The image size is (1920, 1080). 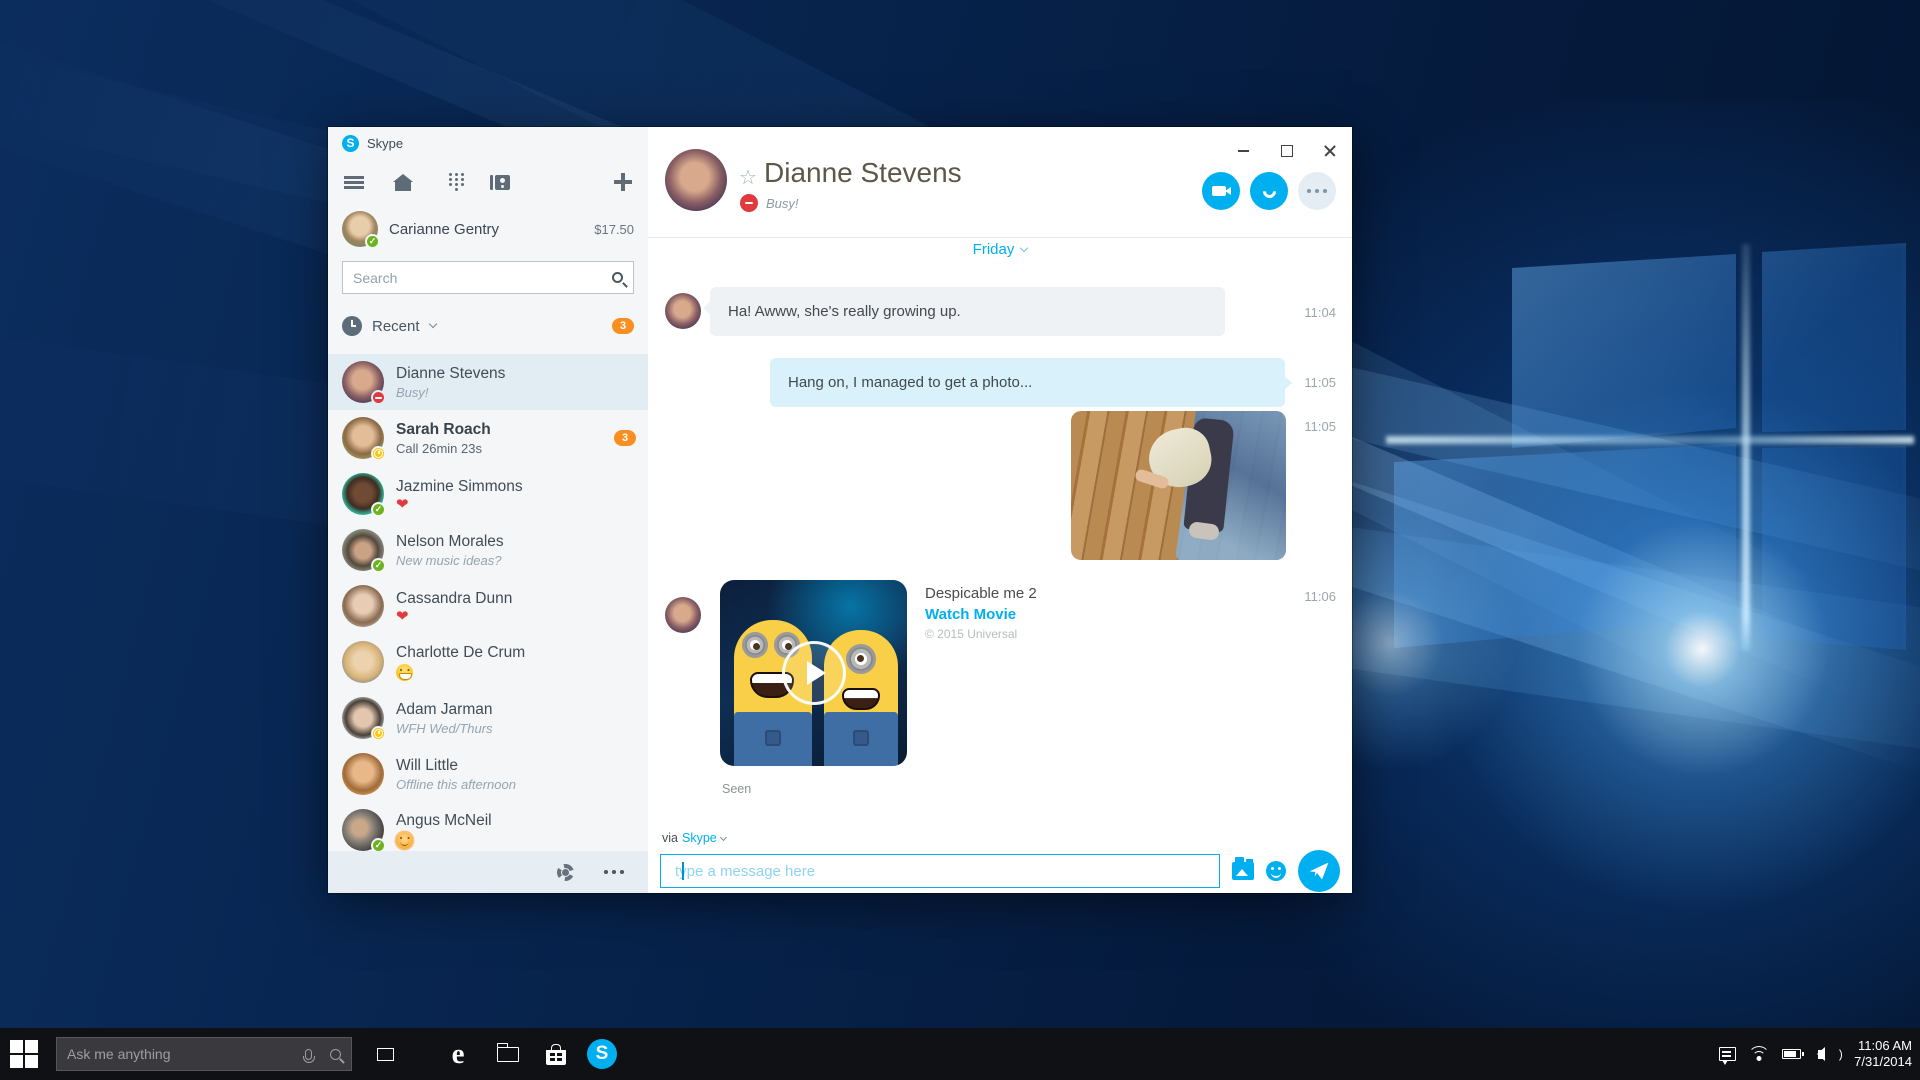 I want to click on send-media-icon, so click(x=1243, y=868).